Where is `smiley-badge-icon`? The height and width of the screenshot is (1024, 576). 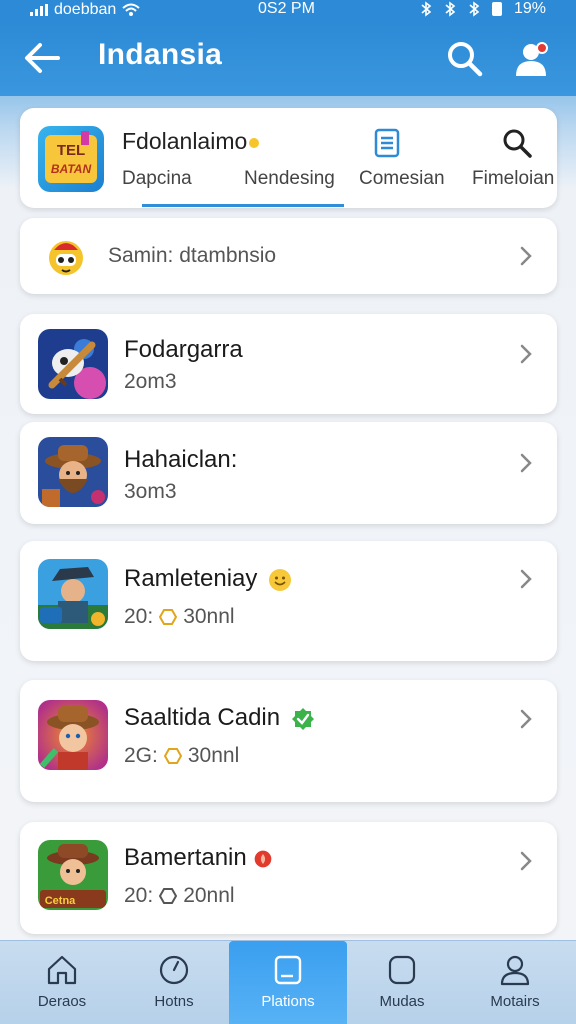
smiley-badge-icon is located at coordinates (280, 579).